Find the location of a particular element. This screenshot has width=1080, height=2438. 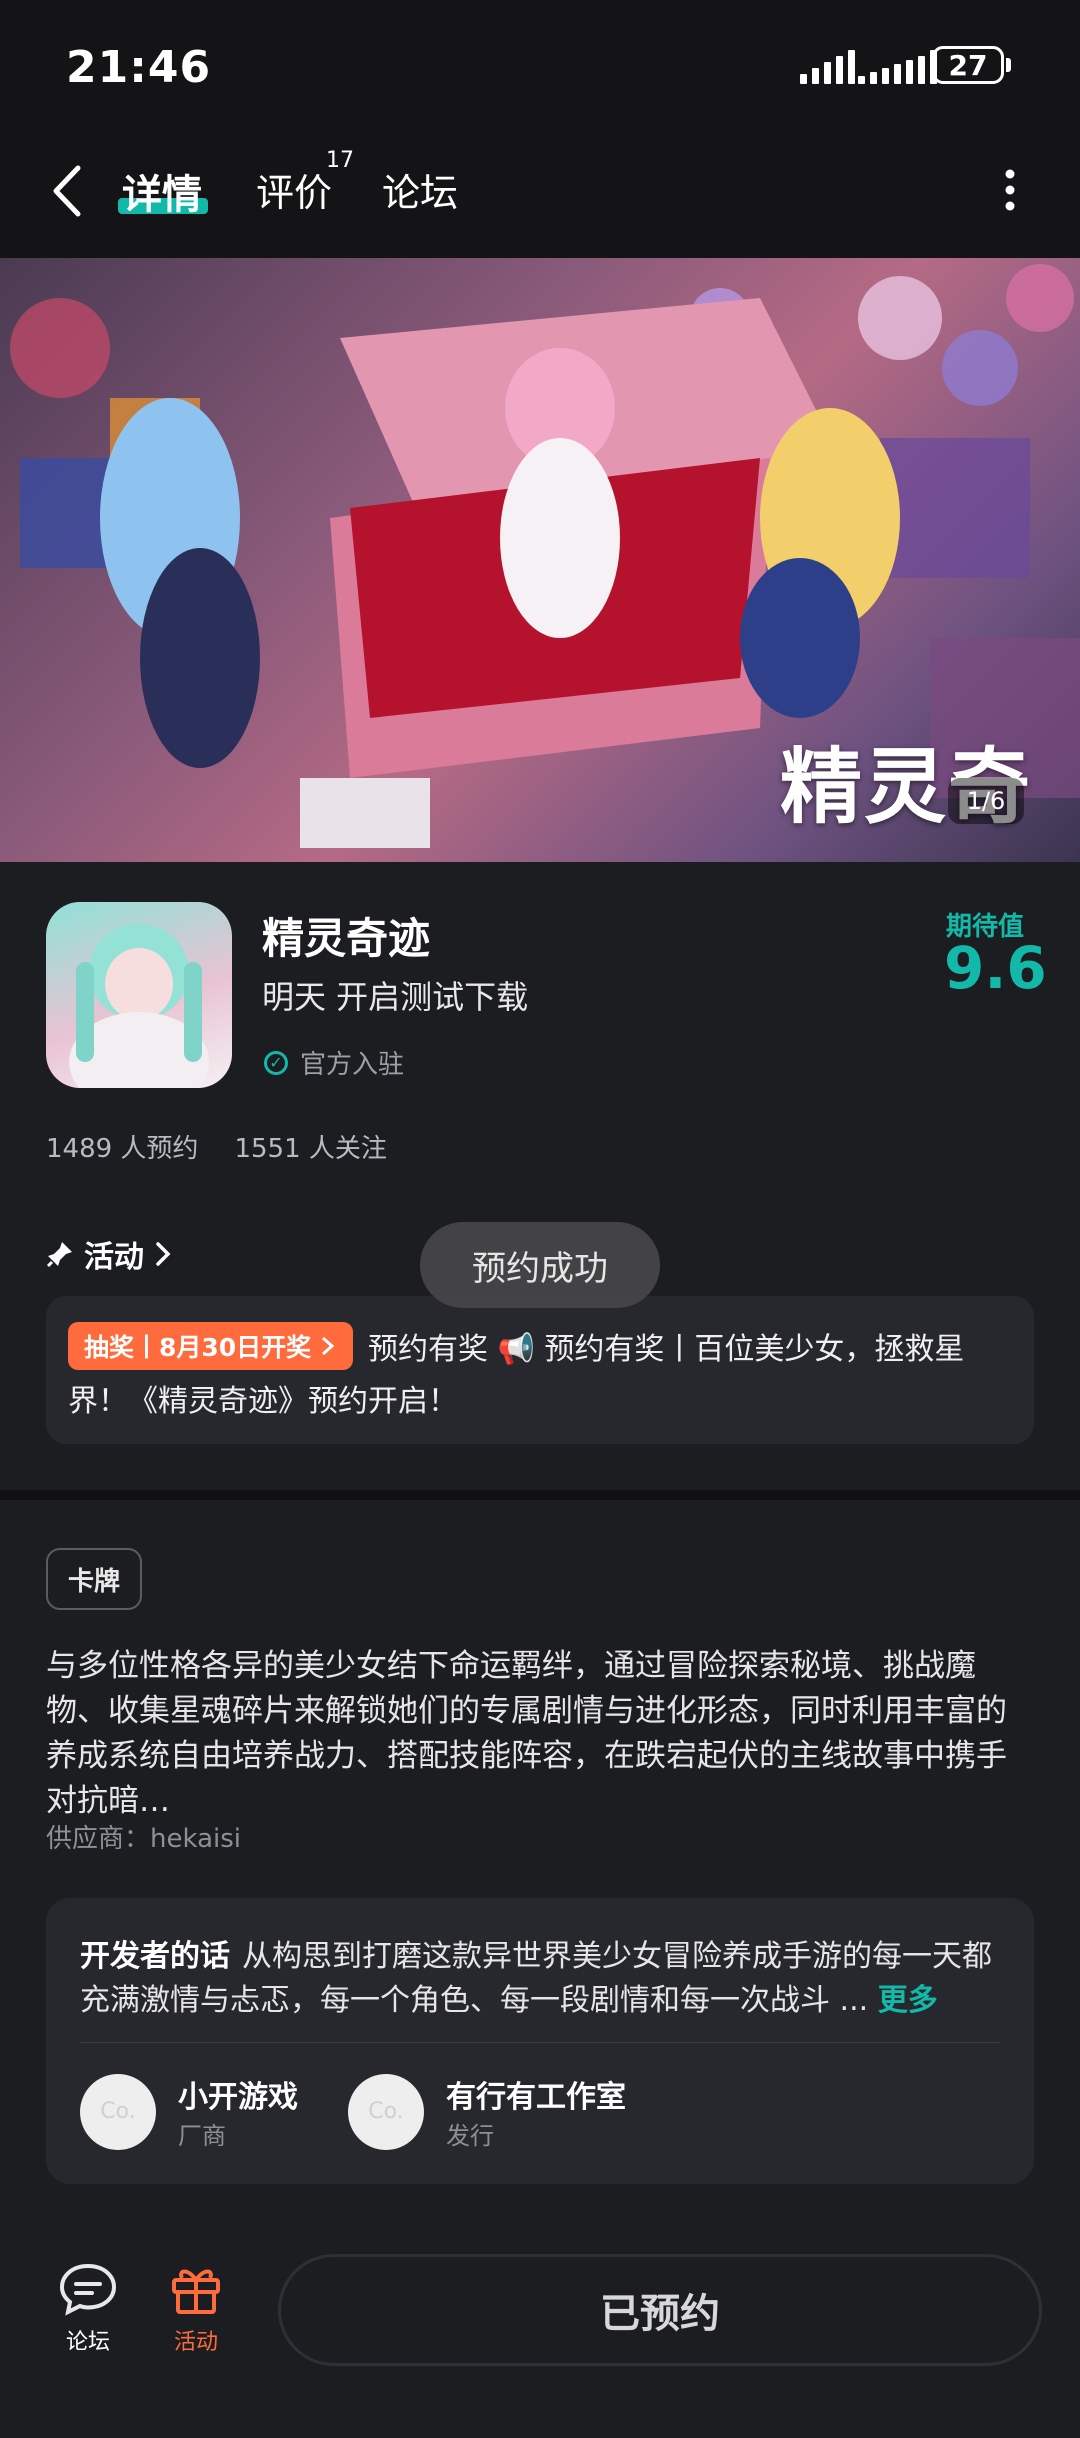

expectation-score: 9.6 is located at coordinates (995, 968).